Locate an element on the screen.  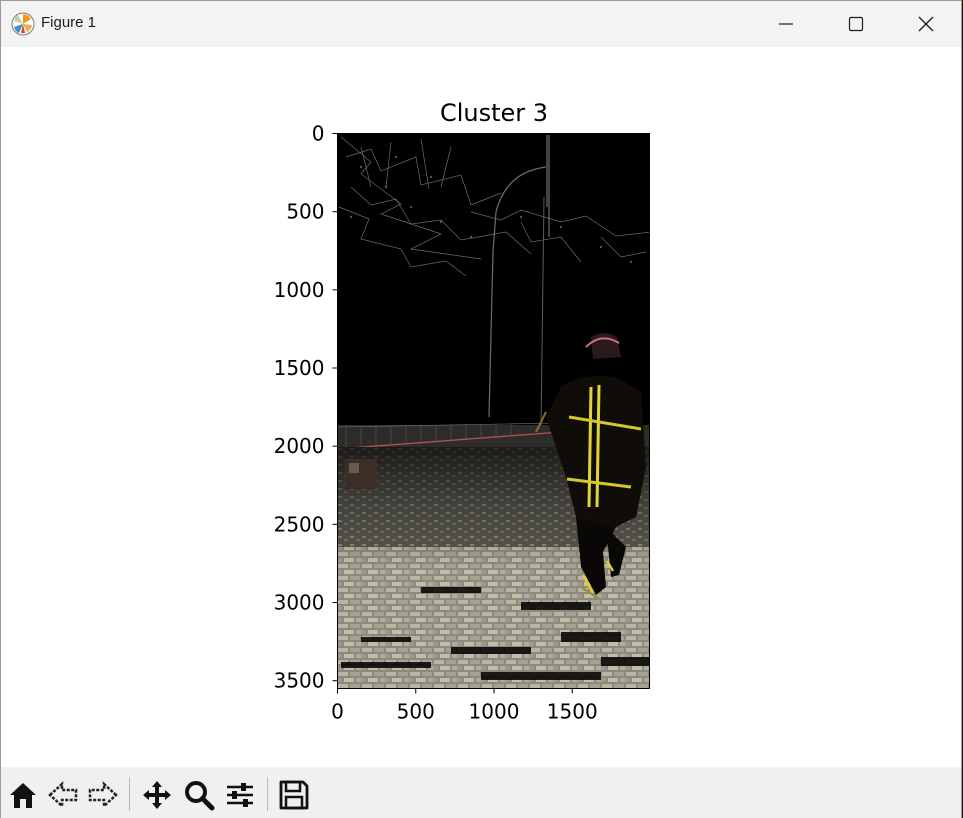
x-tick-label: 1500 is located at coordinates (572, 712).